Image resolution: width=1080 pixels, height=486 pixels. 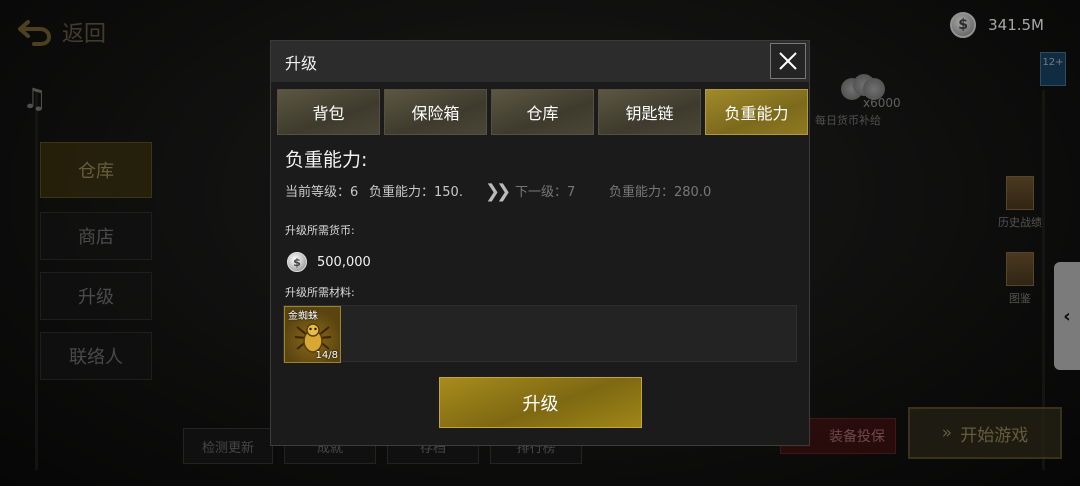 I want to click on dialog-title: 升级, so click(x=301, y=63).